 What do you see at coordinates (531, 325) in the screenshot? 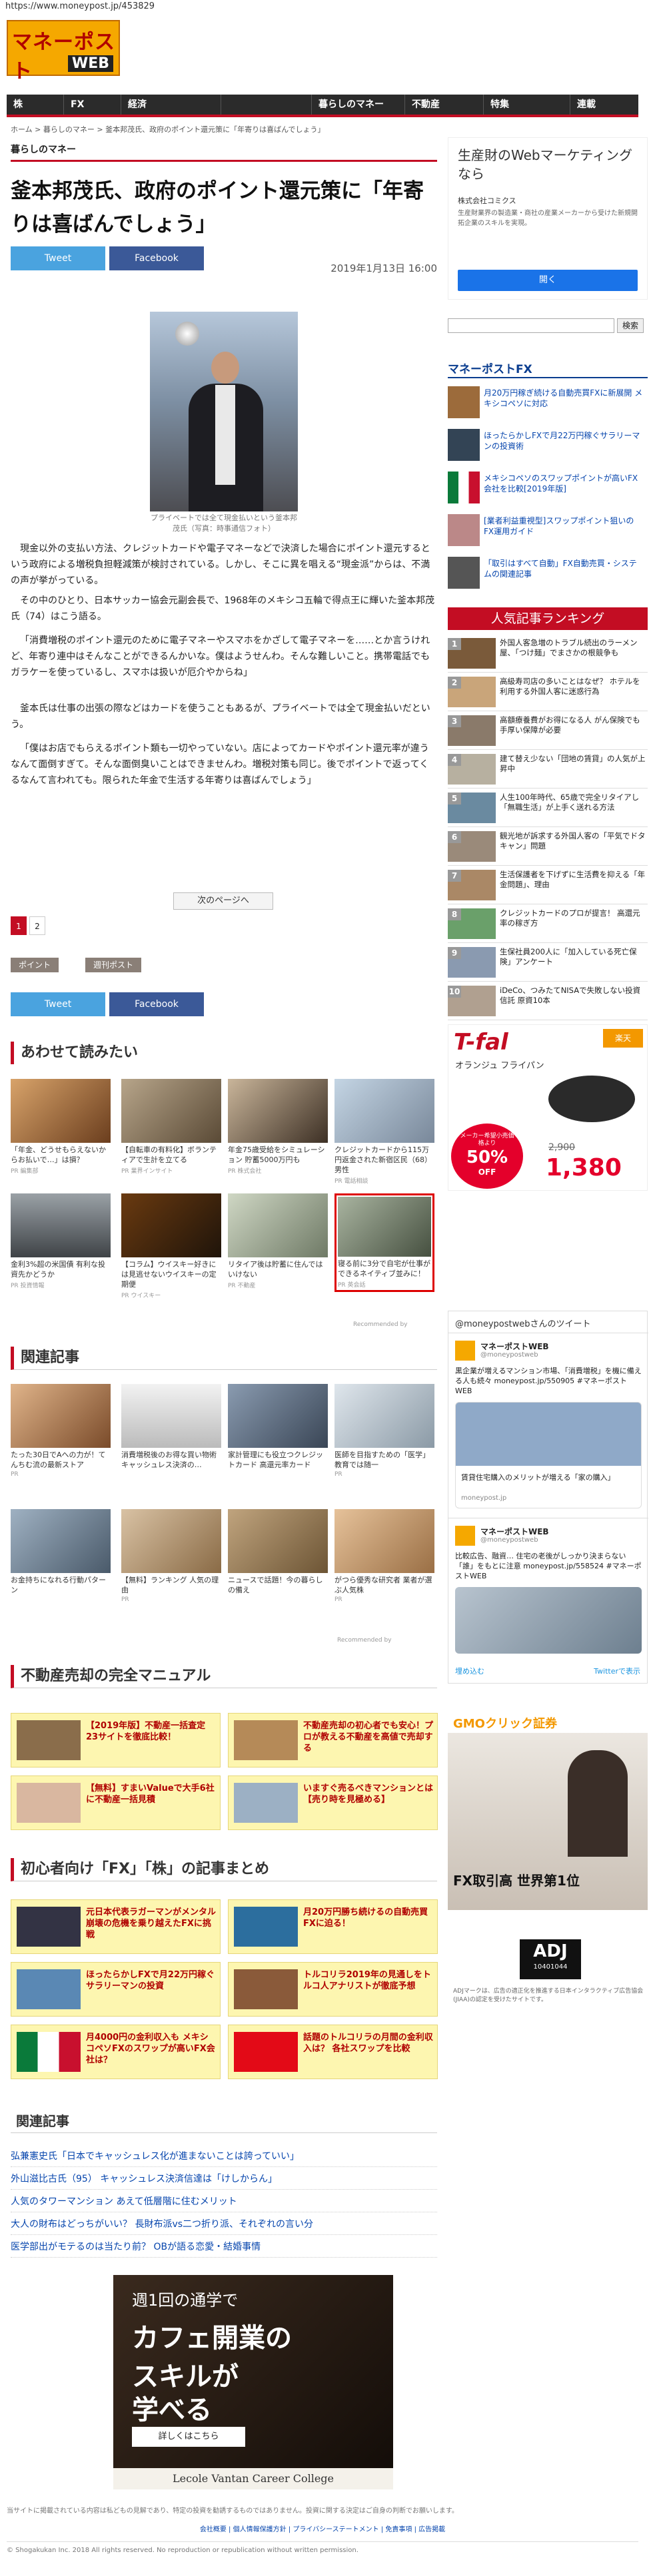
I see `search-input` at bounding box center [531, 325].